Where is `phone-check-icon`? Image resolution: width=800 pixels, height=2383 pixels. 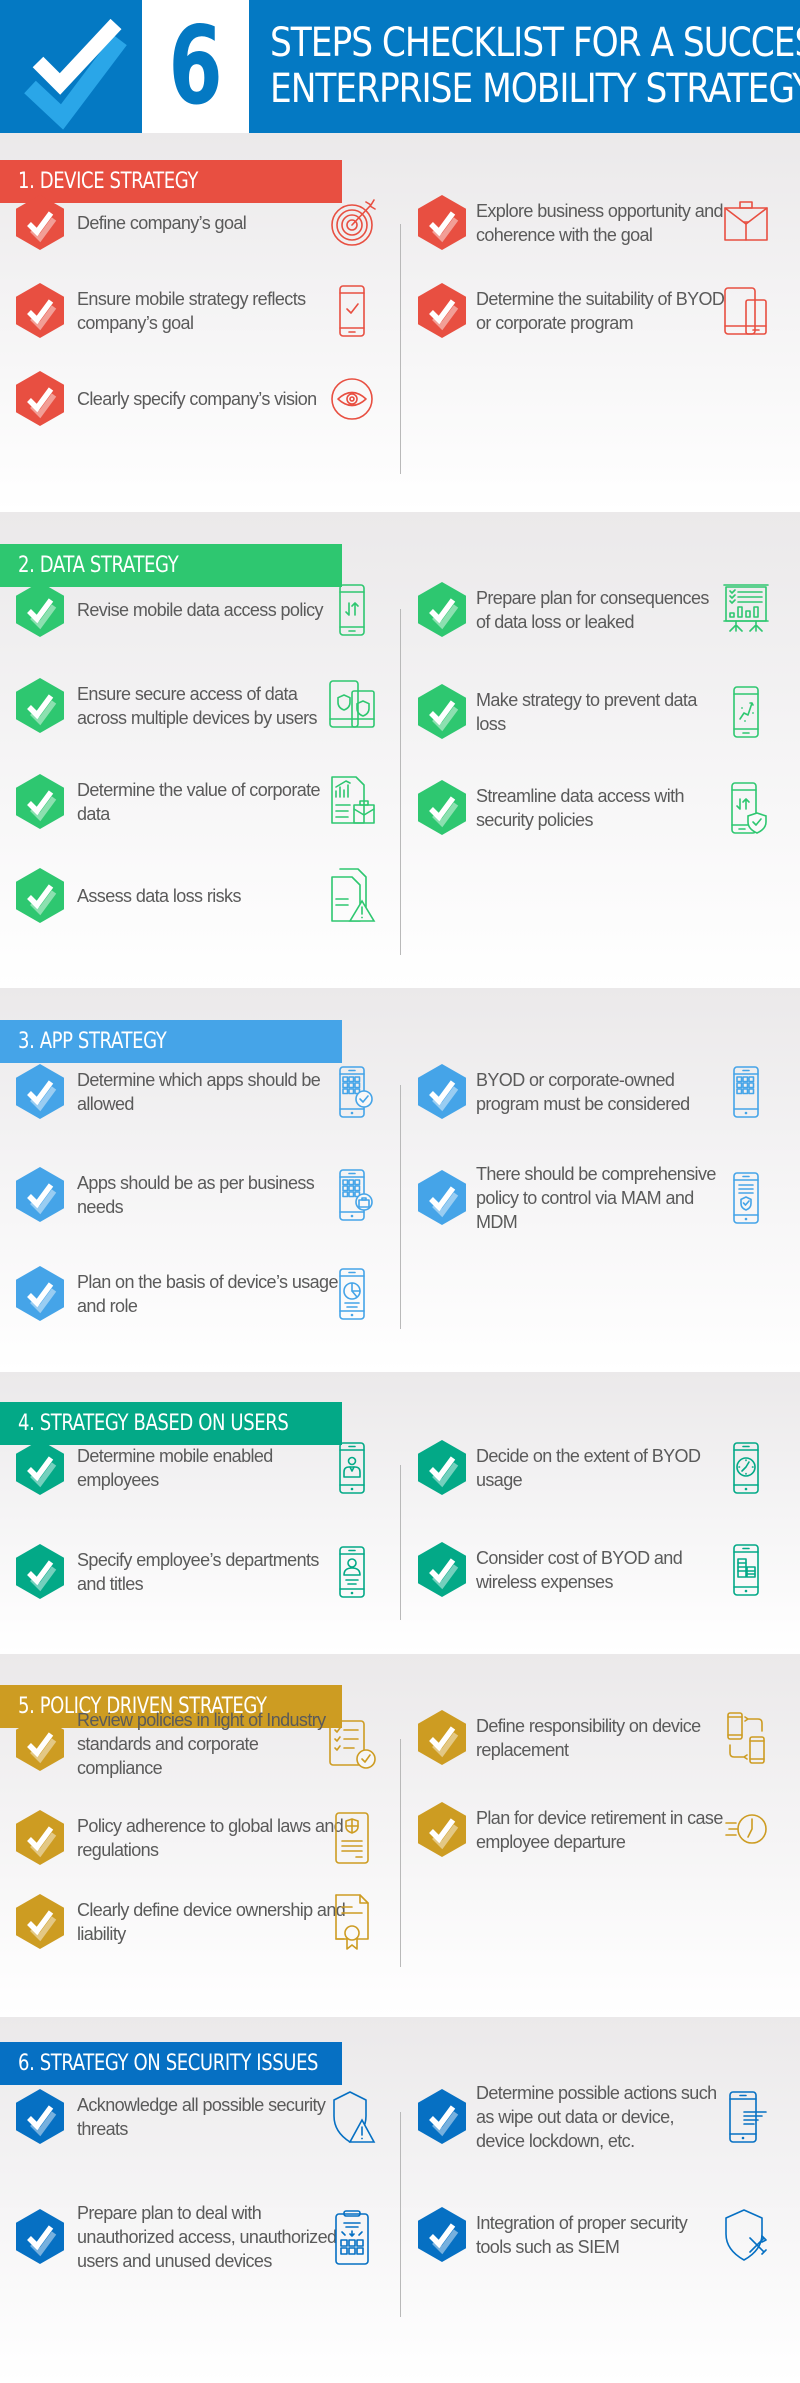 phone-check-icon is located at coordinates (352, 311).